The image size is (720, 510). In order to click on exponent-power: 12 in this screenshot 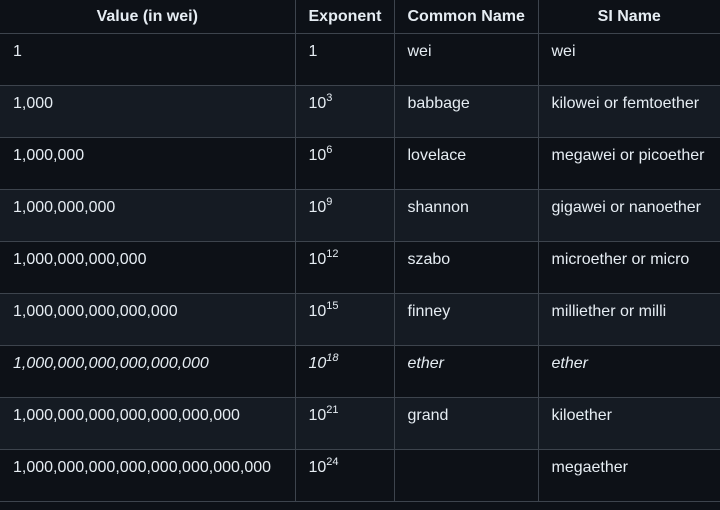, I will do `click(332, 253)`.